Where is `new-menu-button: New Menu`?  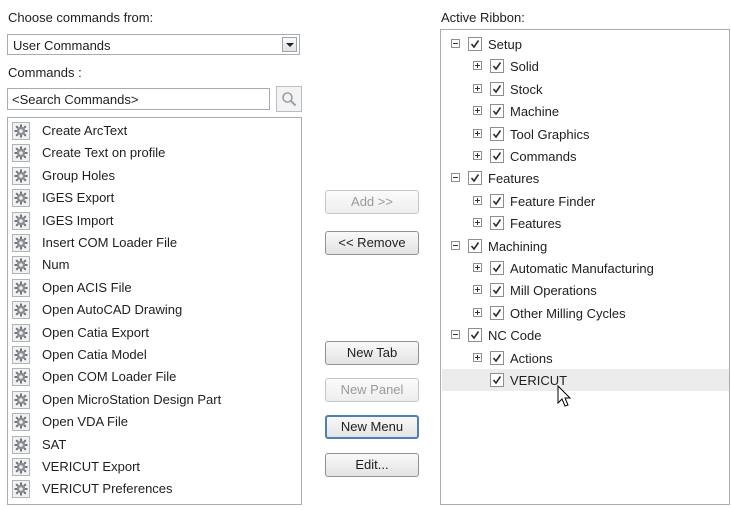 new-menu-button: New Menu is located at coordinates (372, 427).